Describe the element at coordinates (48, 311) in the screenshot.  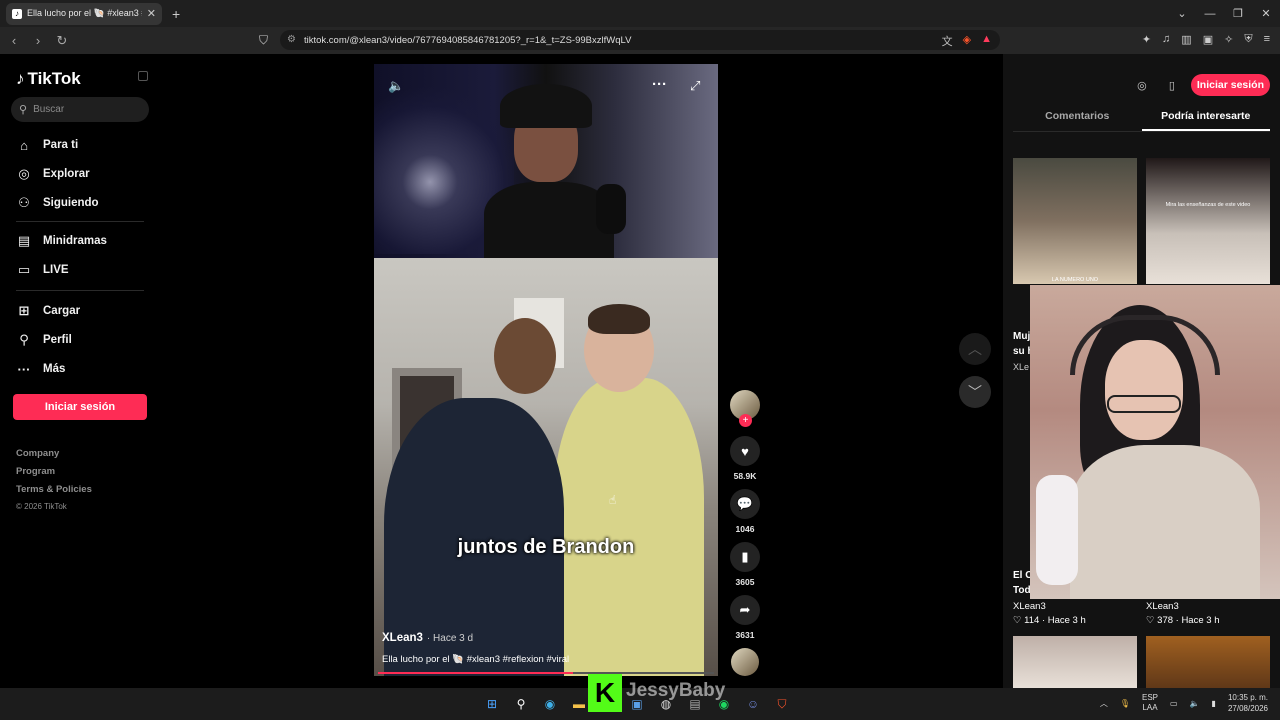
I see `sidebar-item-cargar: ⊞ Cargar` at that location.